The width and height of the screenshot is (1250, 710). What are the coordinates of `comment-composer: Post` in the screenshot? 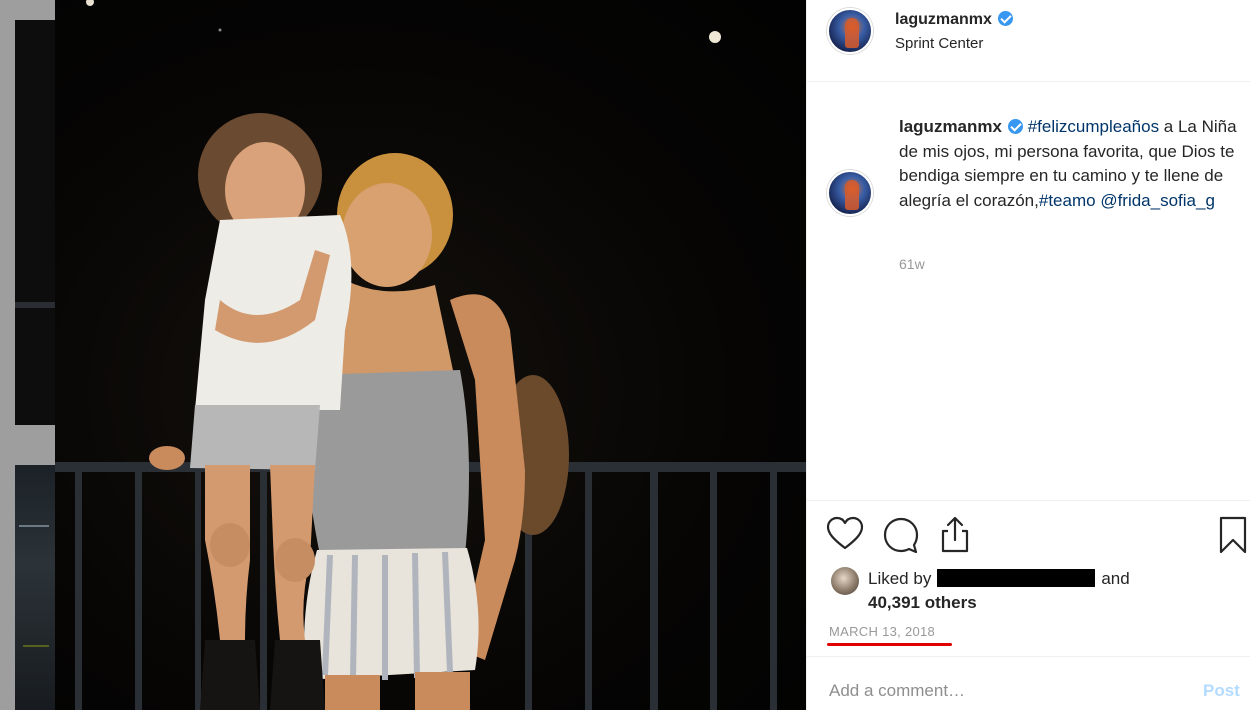 It's located at (1028, 683).